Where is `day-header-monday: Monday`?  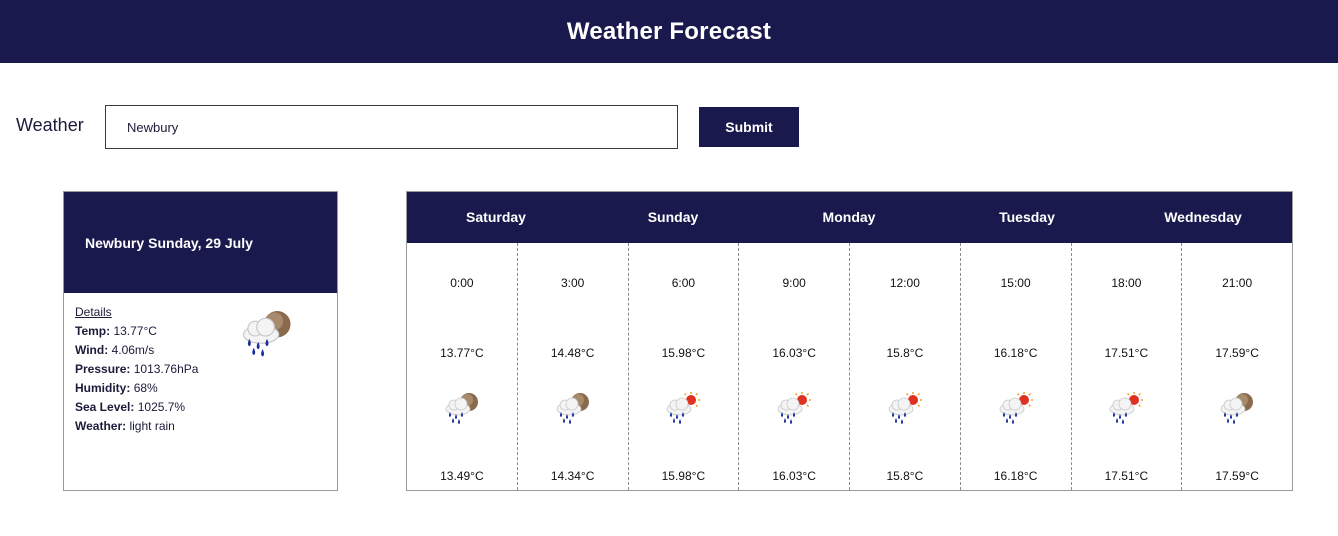
day-header-monday: Monday is located at coordinates (849, 217).